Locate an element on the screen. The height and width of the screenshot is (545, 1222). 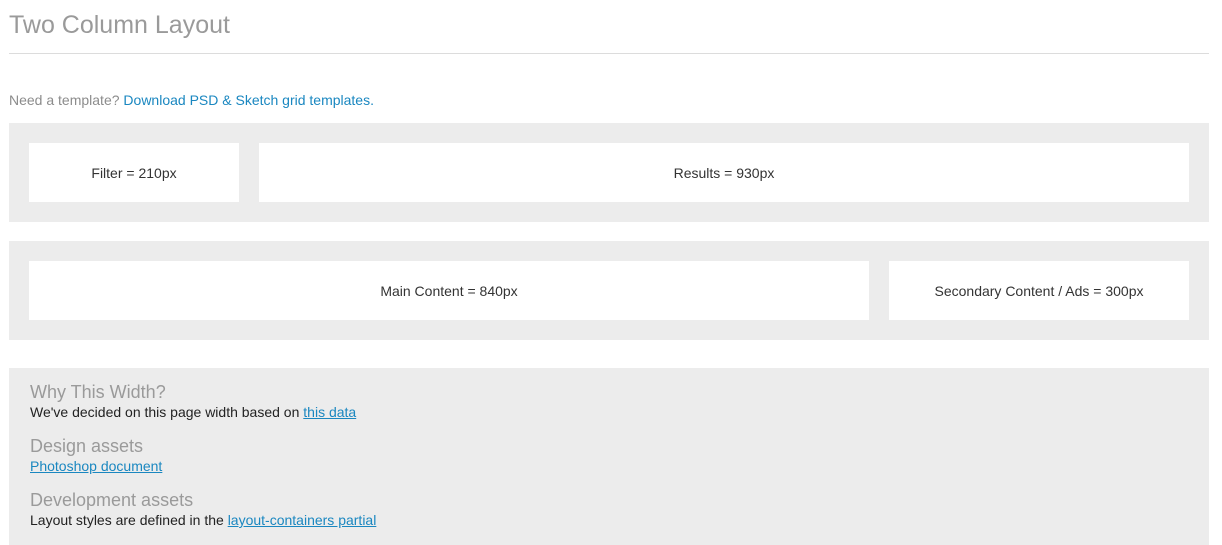
this-data-link: this data is located at coordinates (329, 412).